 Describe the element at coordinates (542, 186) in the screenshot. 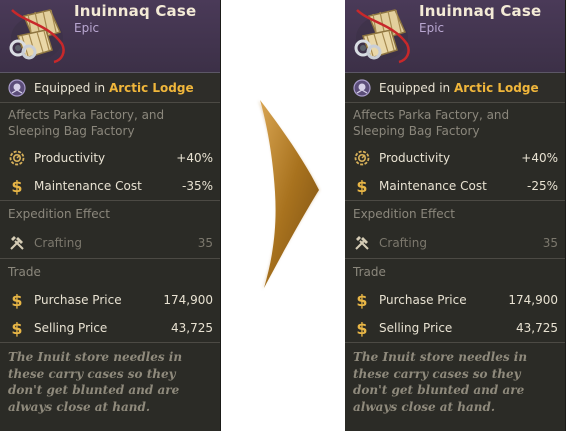

I see `stat-value: -25%` at that location.